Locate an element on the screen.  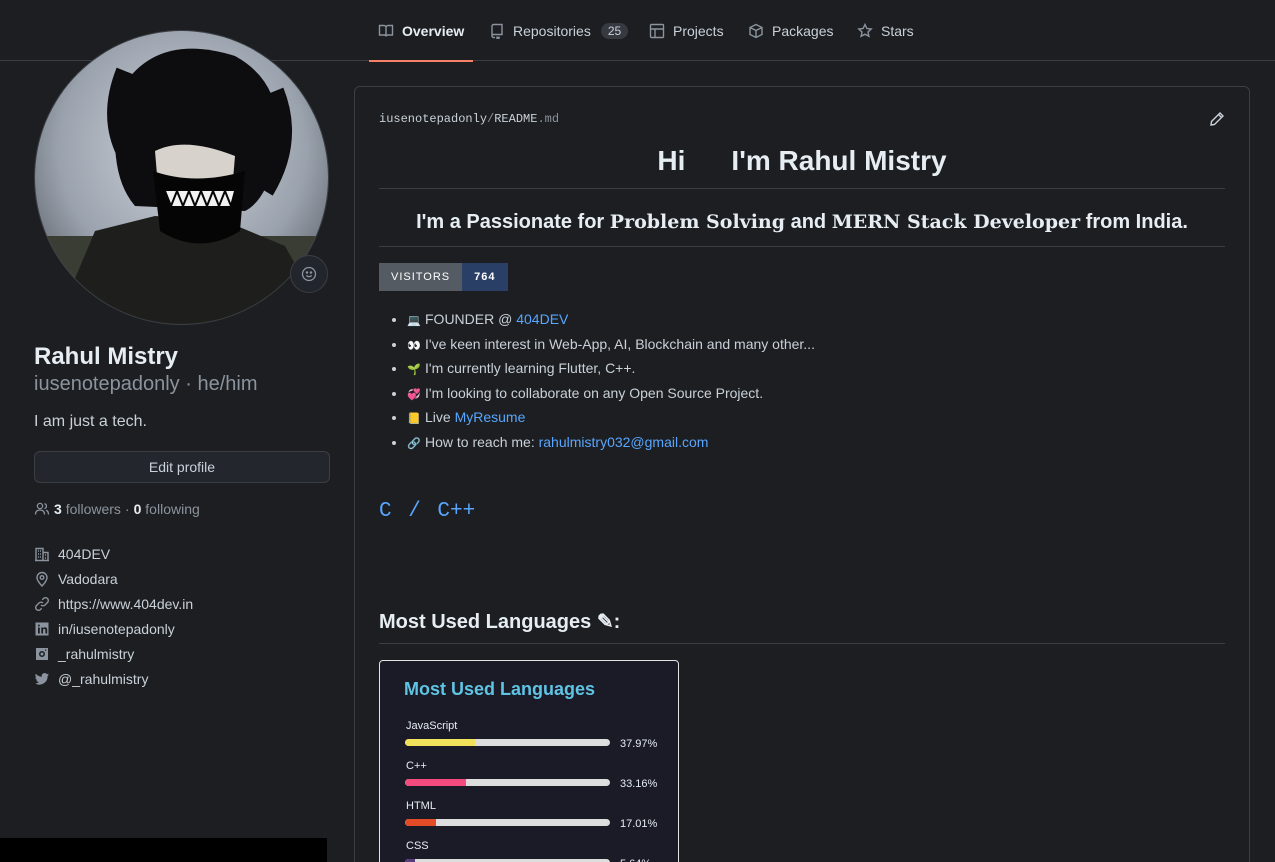
hearts-icon: 💞 is located at coordinates (414, 394).